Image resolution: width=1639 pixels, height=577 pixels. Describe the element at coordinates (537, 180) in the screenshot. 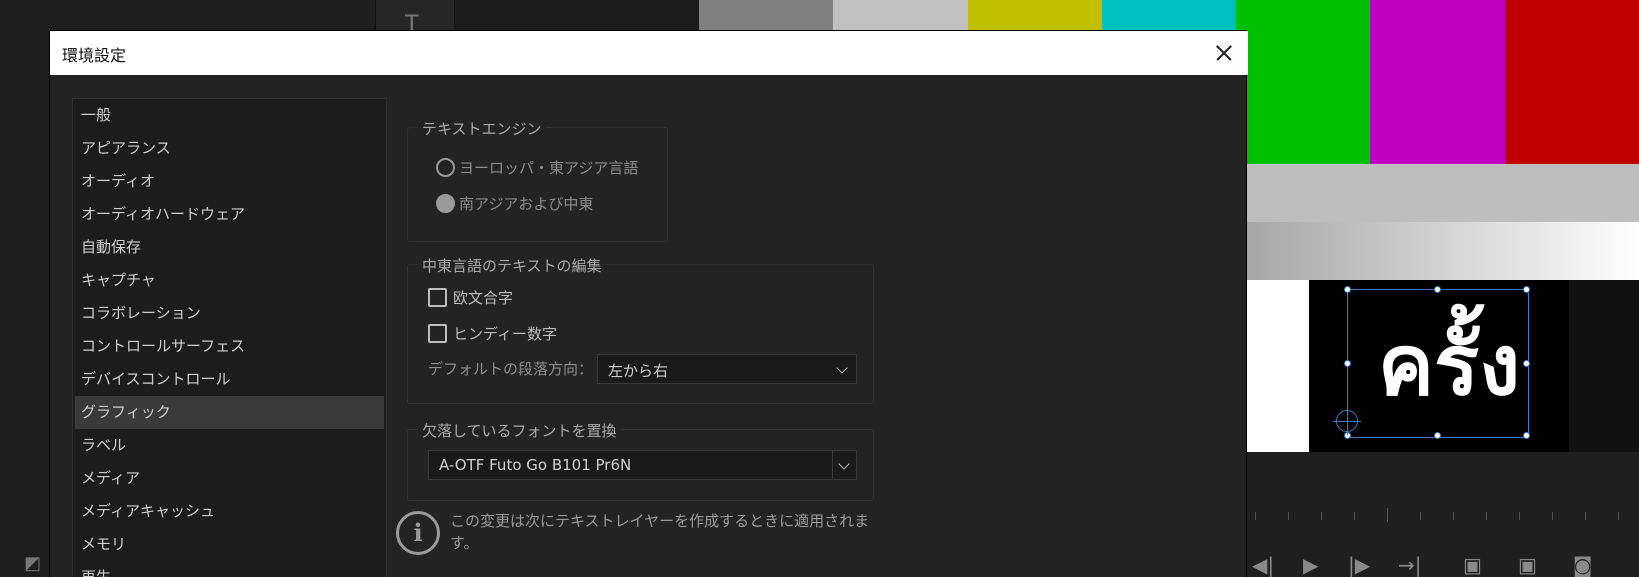

I see `text-engine-group: テキストエンジン ヨーロッパ・東アジア言語 南アジアおよび中東` at that location.